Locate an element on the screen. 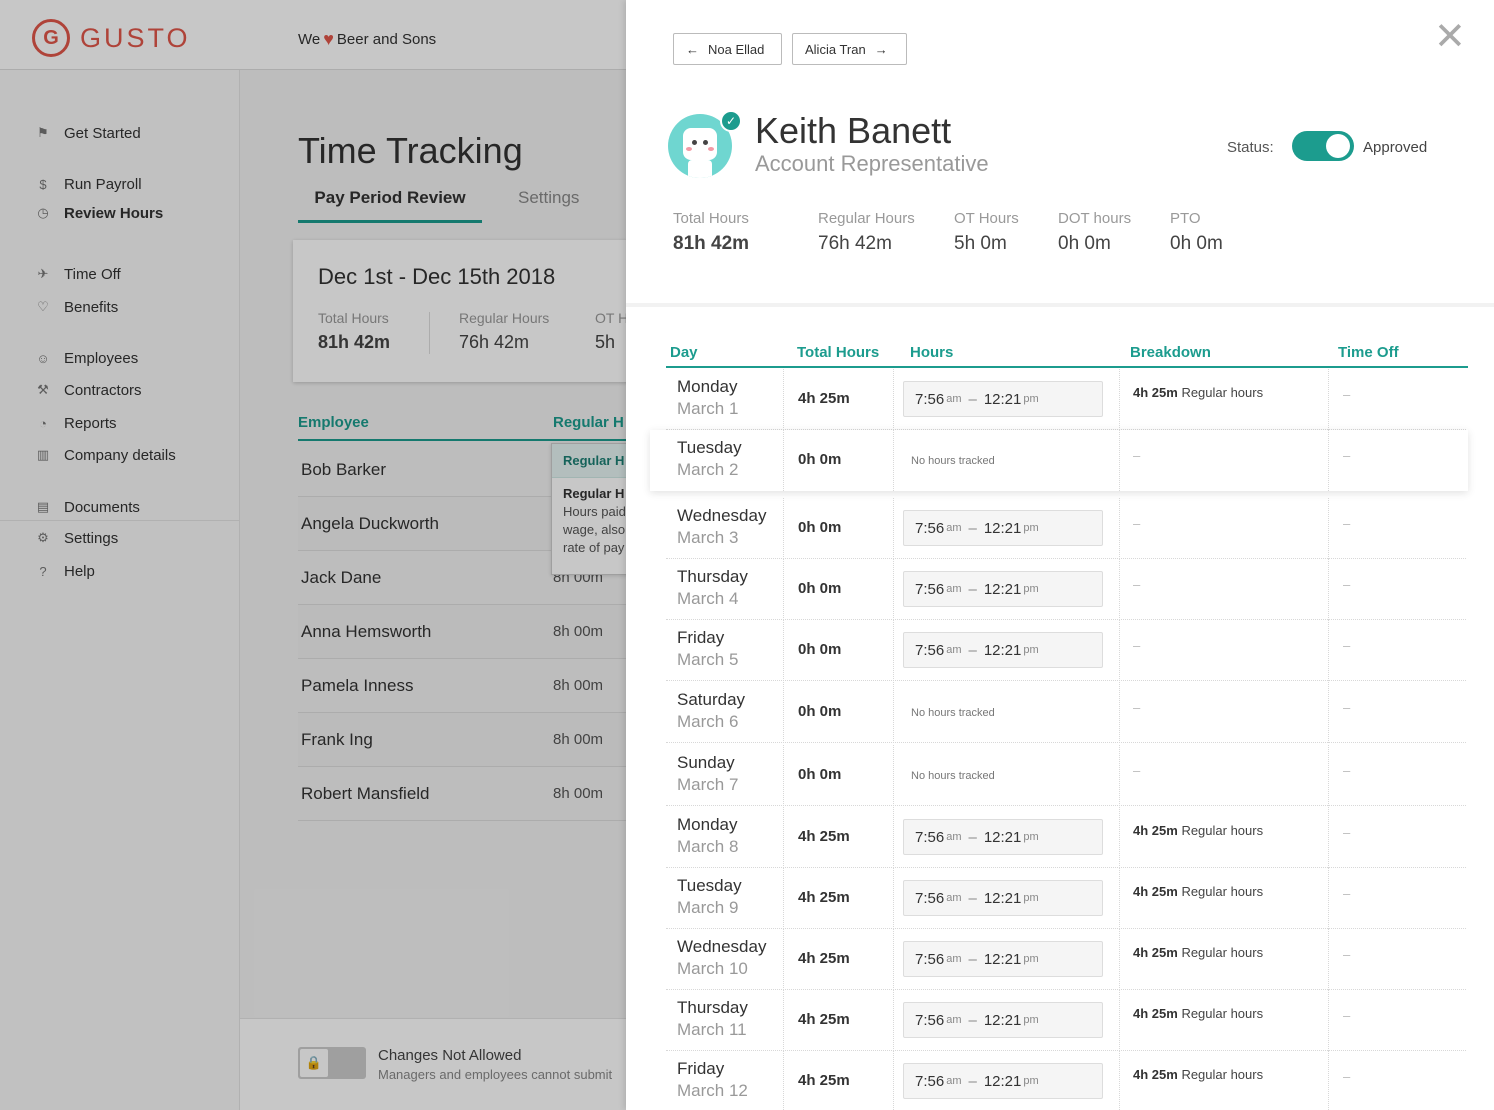 The width and height of the screenshot is (1494, 1110). breakdown-empty: – is located at coordinates (1137, 645).